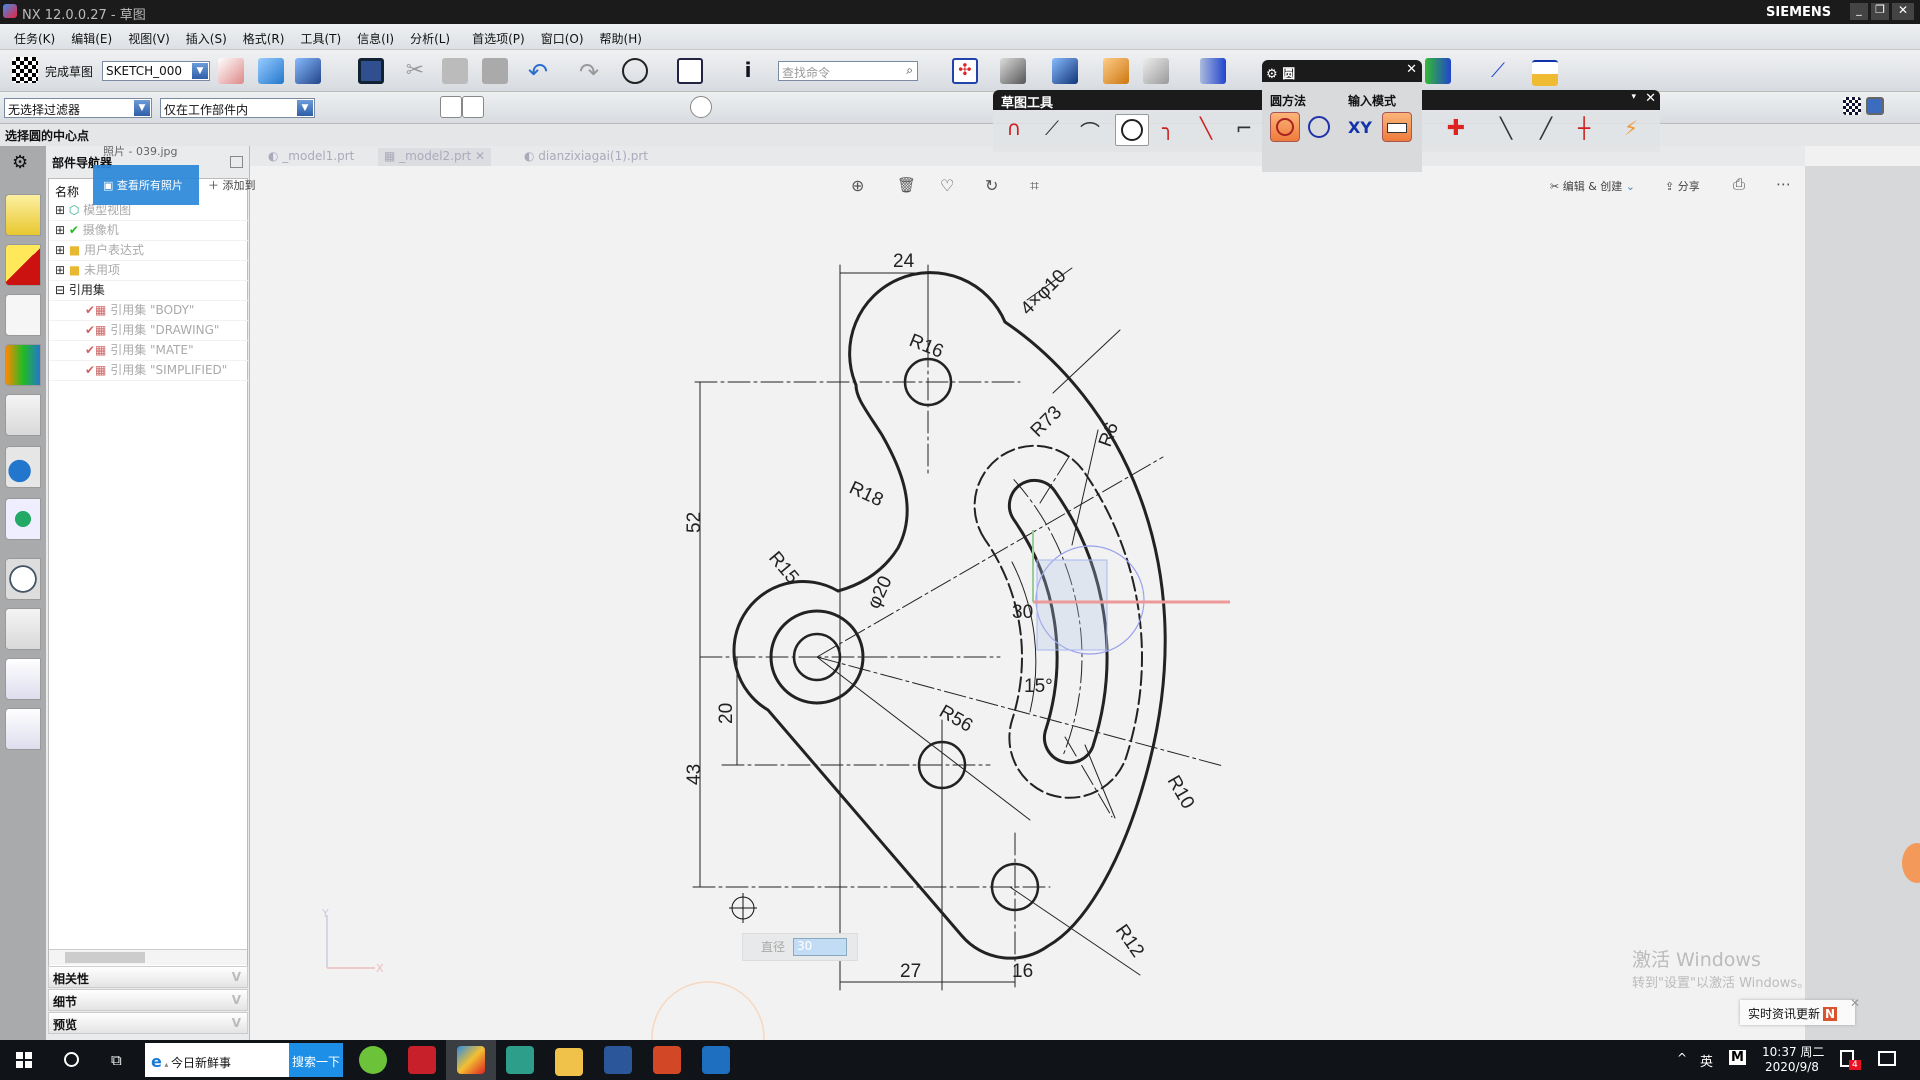 Image resolution: width=1920 pixels, height=1080 pixels. What do you see at coordinates (520, 1060) in the screenshot?
I see `app-autocad-icon` at bounding box center [520, 1060].